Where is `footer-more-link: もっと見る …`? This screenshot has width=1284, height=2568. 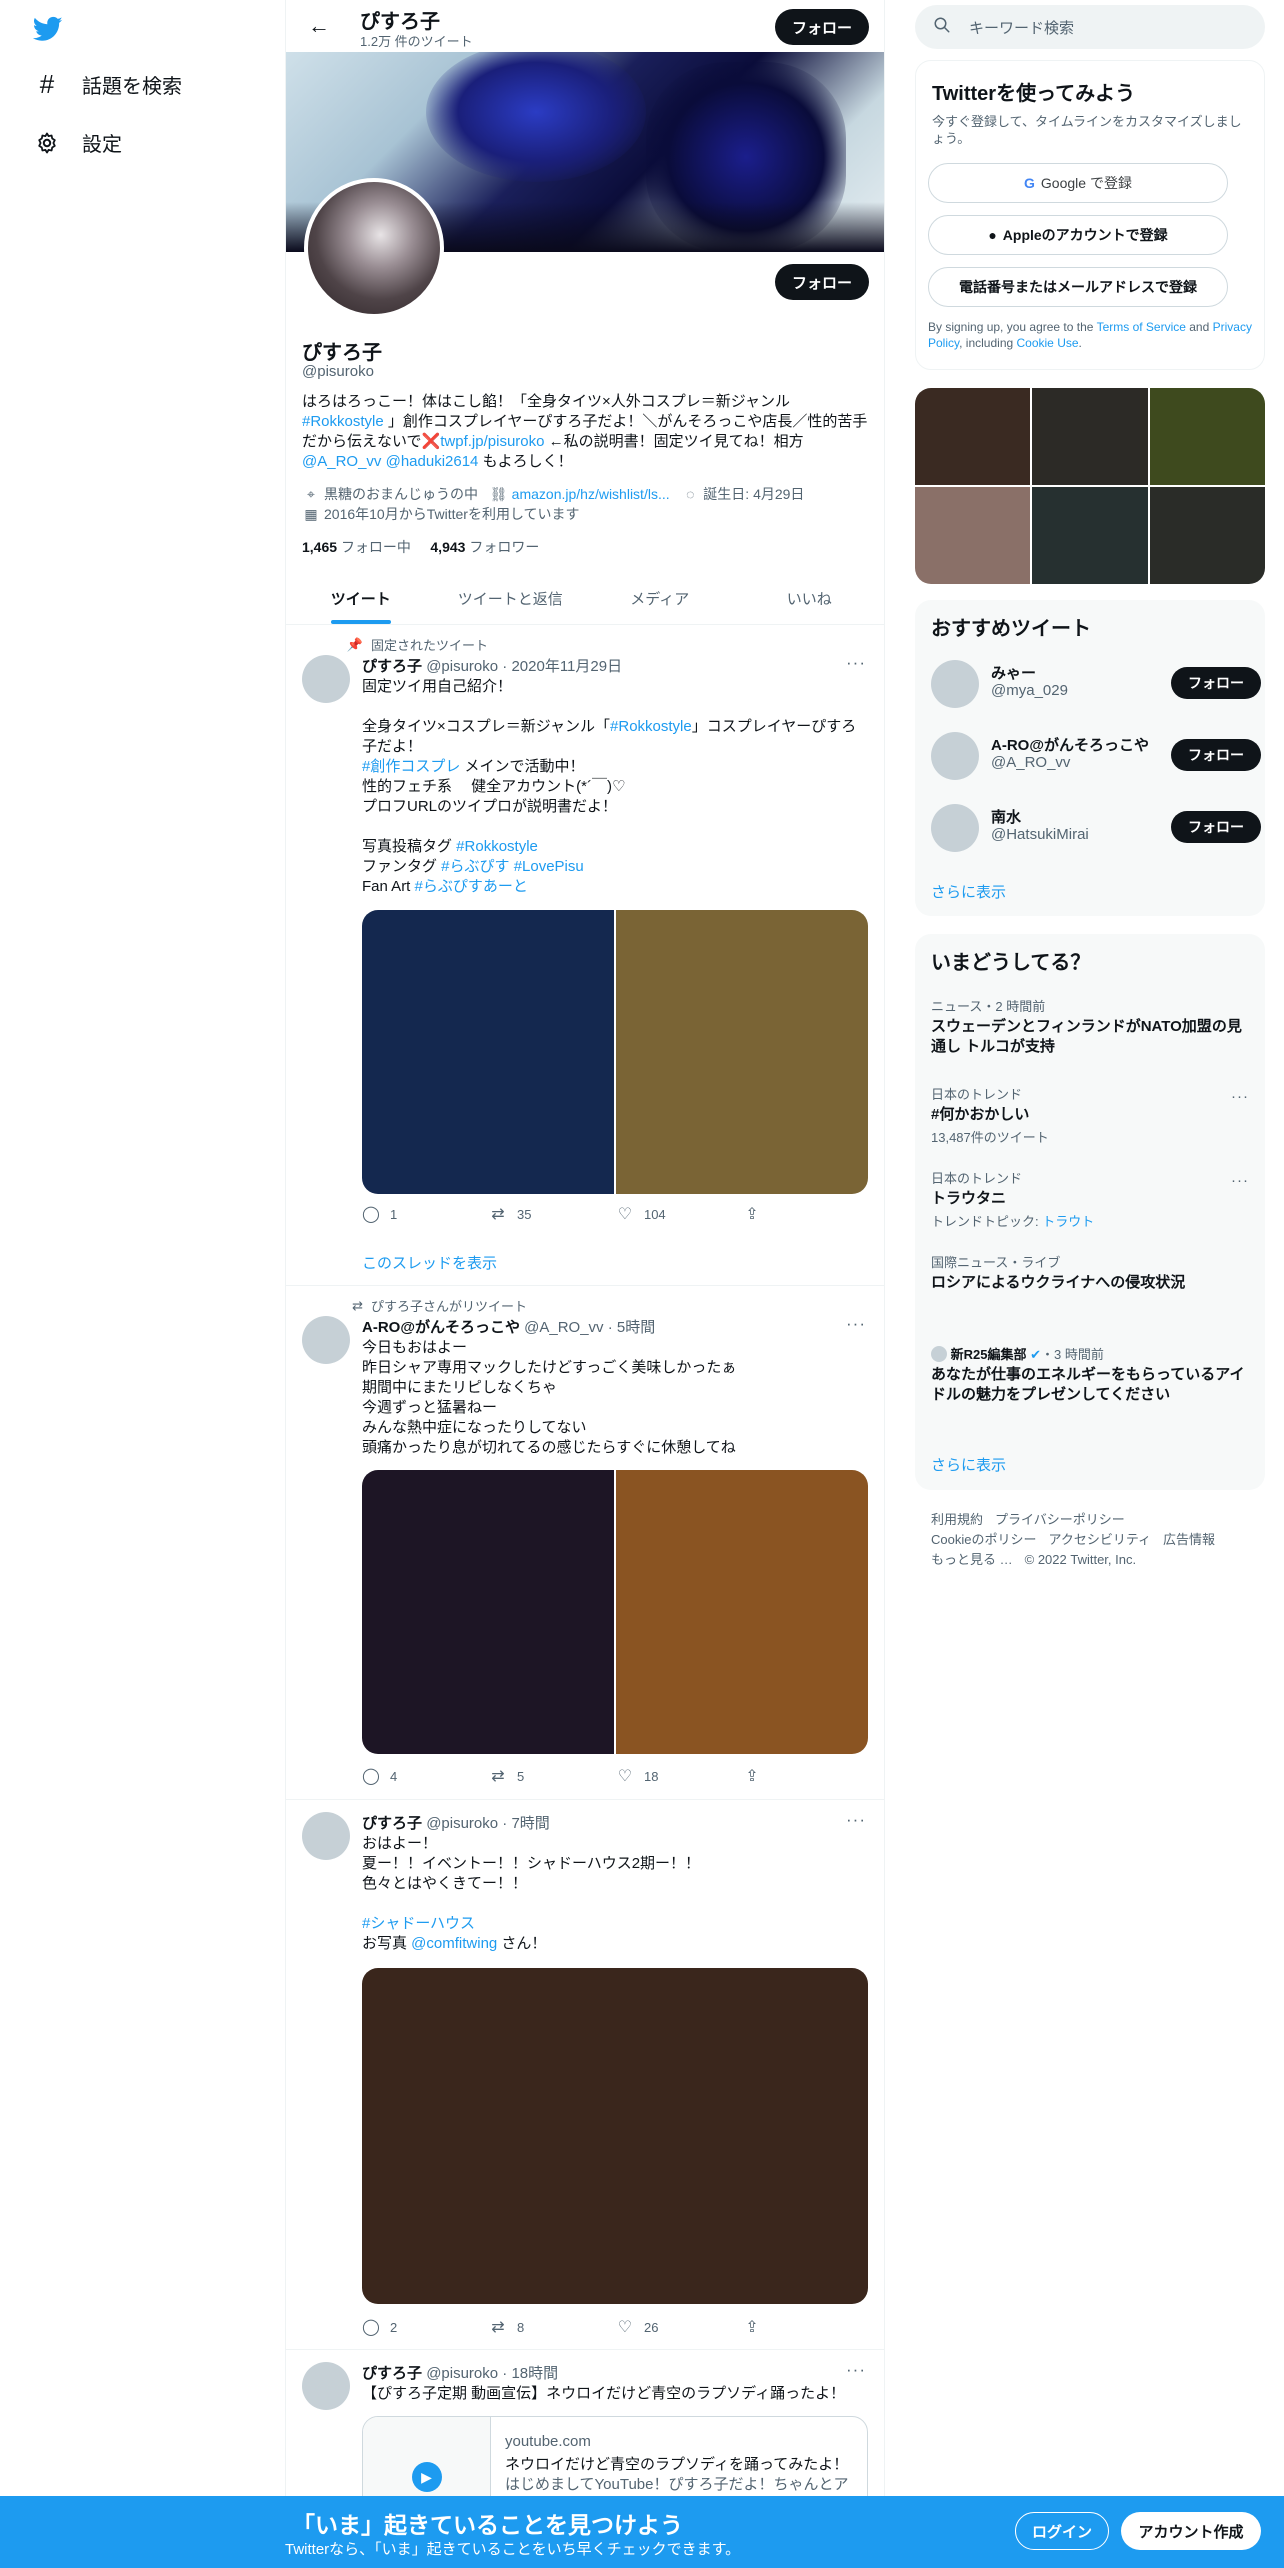 footer-more-link: もっと見る … is located at coordinates (972, 1559).